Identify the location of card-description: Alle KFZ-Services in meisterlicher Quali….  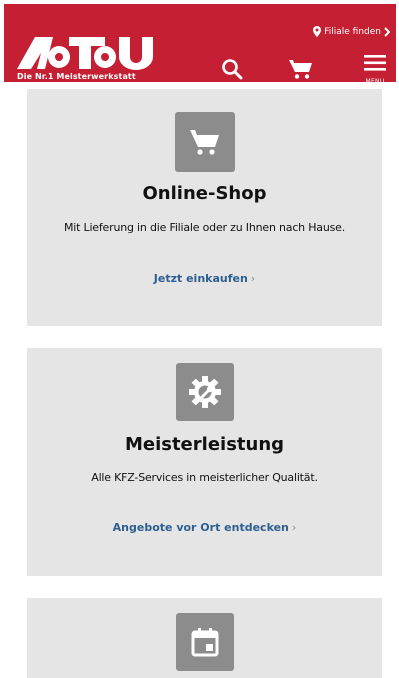
(204, 477).